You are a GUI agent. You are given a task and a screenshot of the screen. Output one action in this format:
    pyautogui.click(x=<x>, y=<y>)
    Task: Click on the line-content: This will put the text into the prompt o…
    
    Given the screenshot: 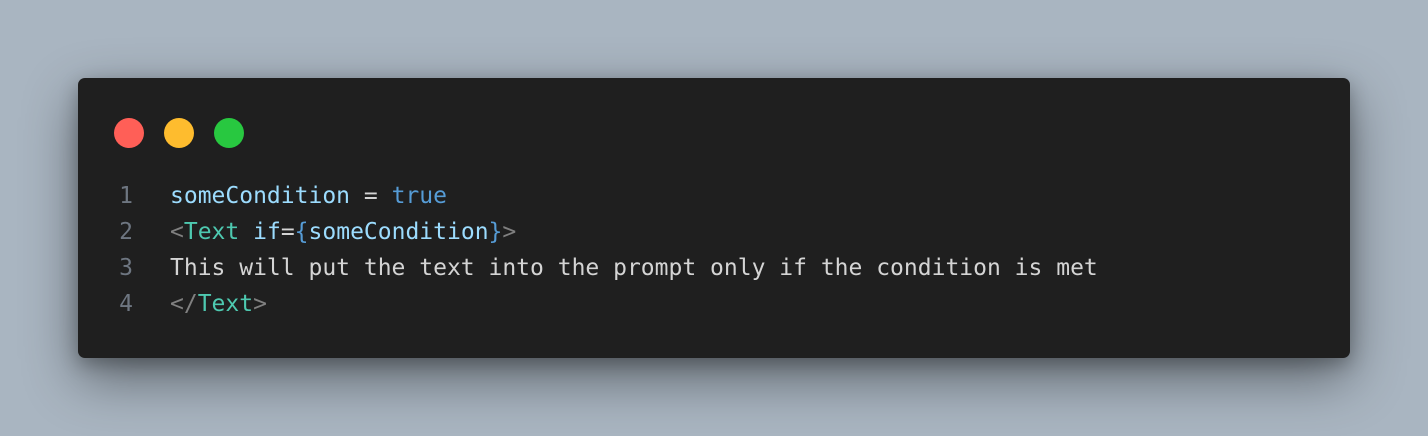 What is the action you would take?
    pyautogui.click(x=634, y=268)
    